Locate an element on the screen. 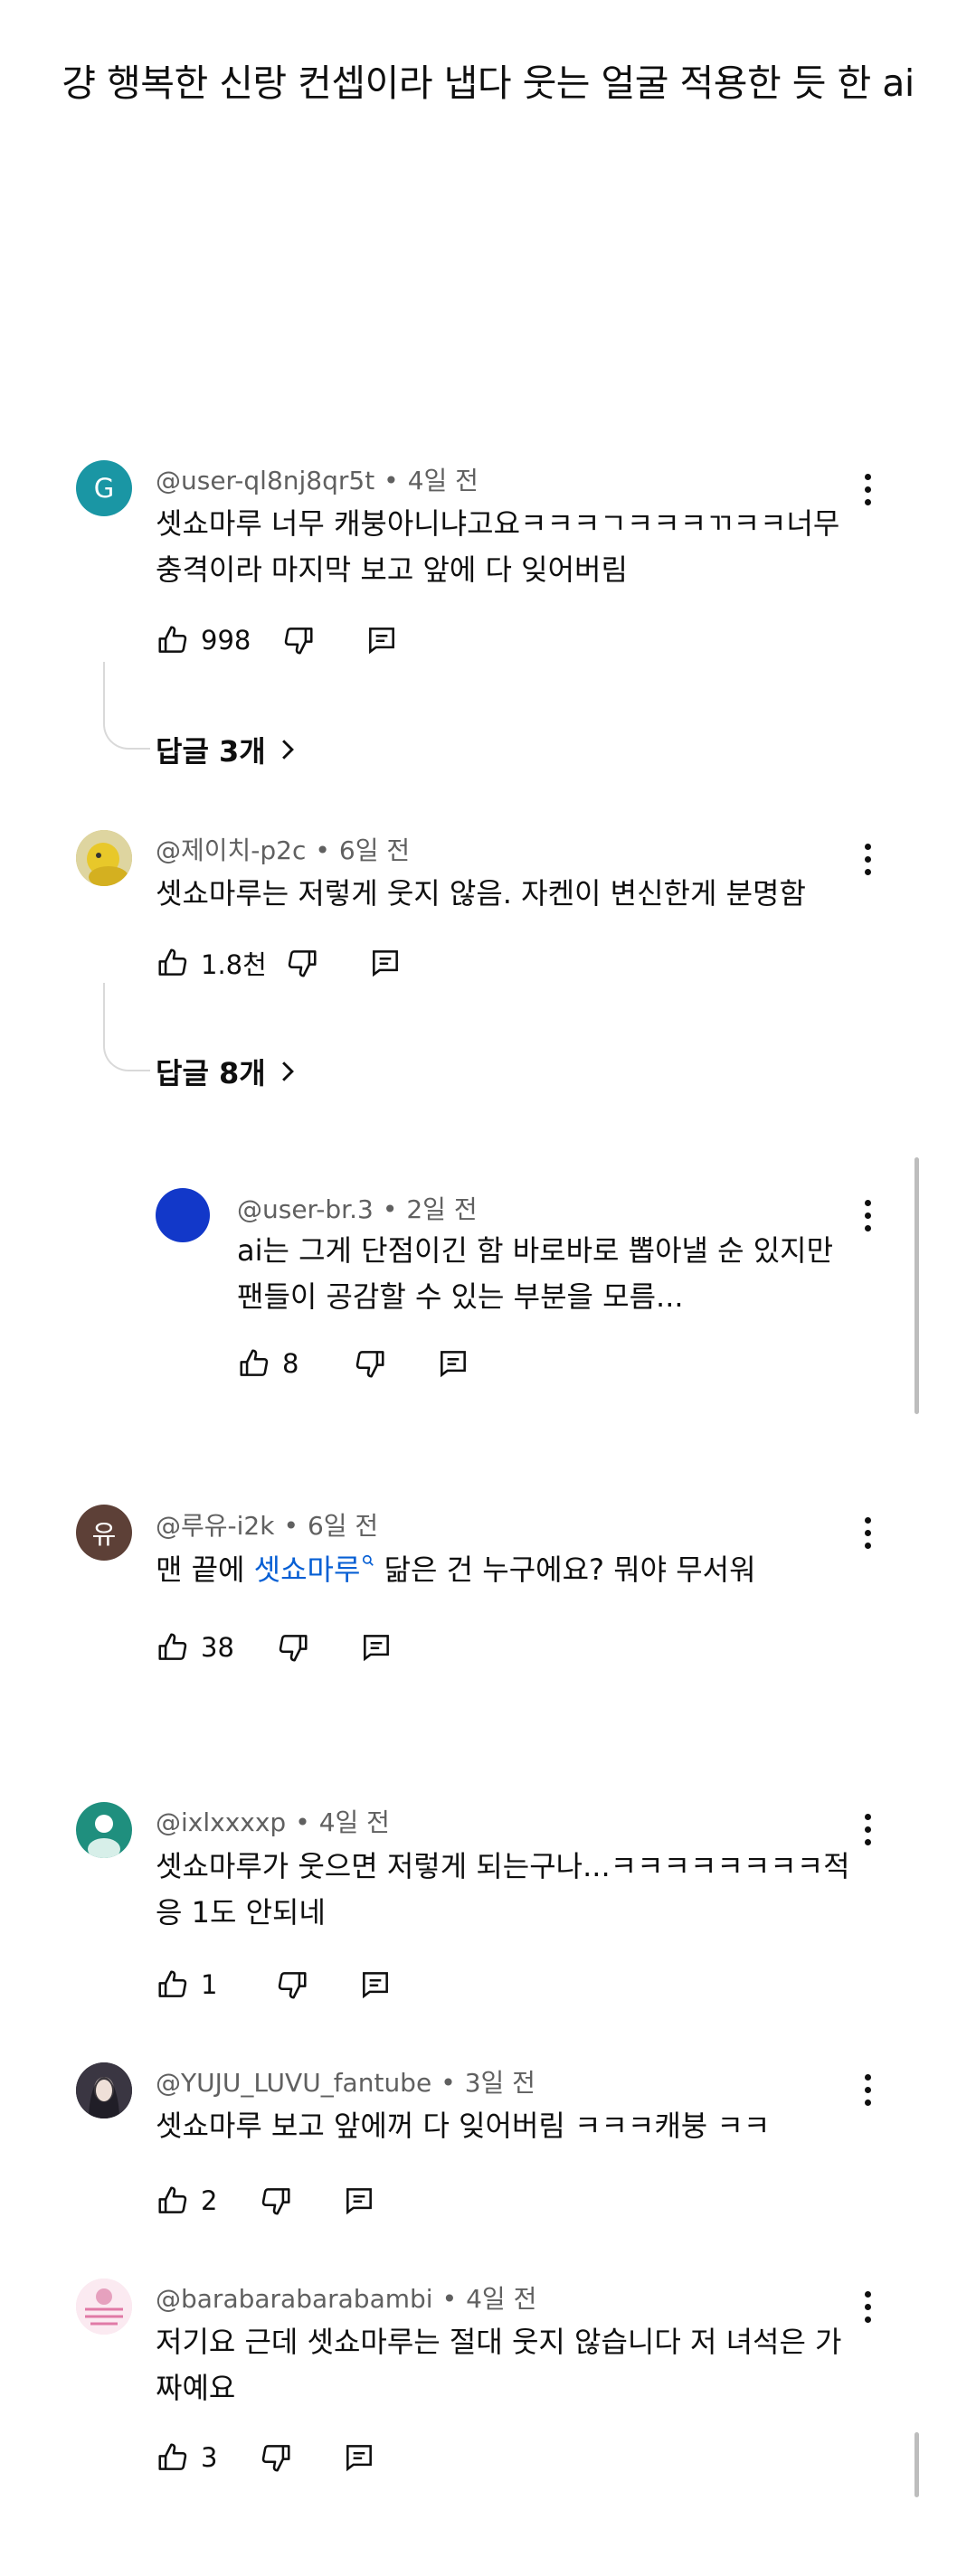  comment-meta: @ixlxxxxp • 4일 전 is located at coordinates (273, 1822).